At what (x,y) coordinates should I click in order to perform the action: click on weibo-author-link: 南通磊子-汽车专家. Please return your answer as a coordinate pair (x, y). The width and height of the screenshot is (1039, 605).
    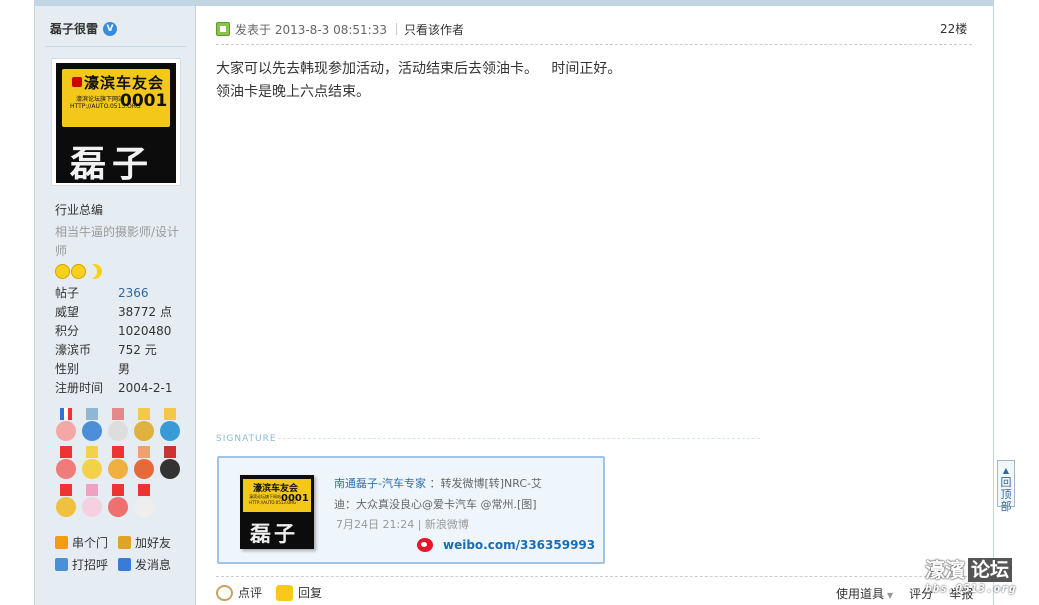
    Looking at the image, I should click on (380, 483).